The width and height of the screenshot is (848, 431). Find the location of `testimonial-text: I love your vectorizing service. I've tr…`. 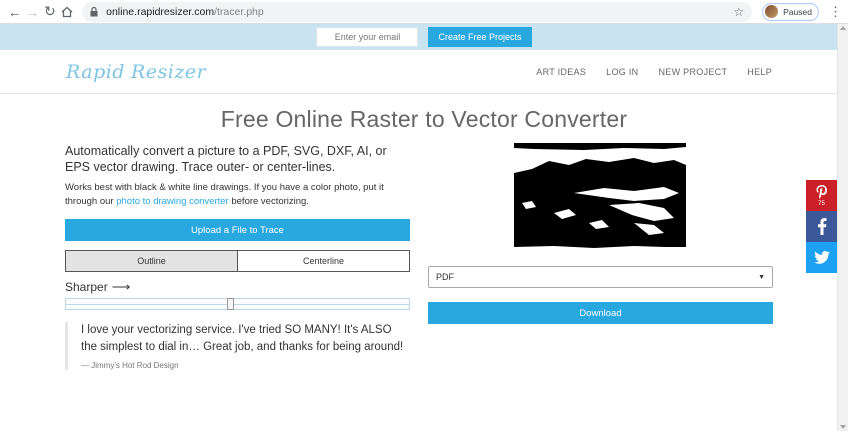

testimonial-text: I love your vectorizing service. I've tr… is located at coordinates (242, 338).